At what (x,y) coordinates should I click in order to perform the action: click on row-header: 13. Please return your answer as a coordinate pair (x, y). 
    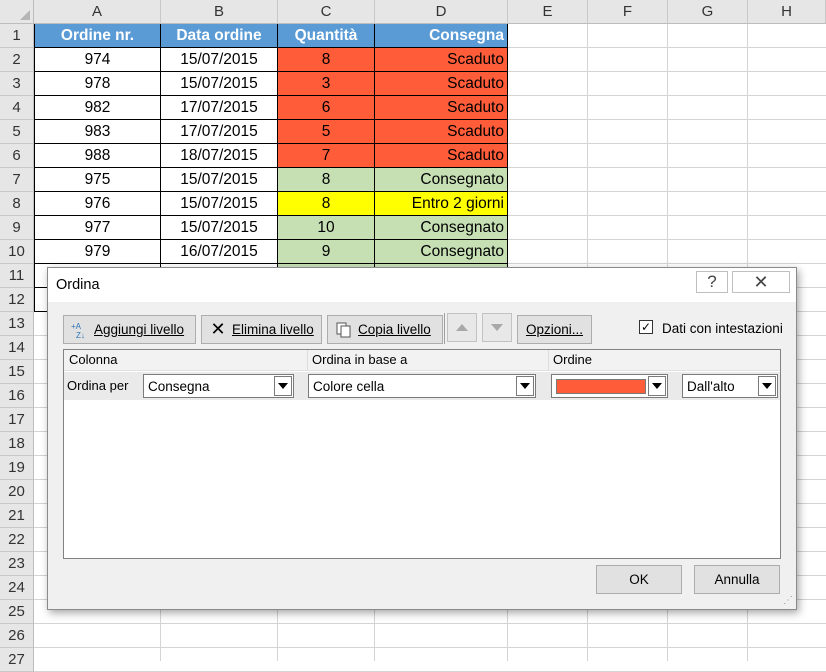
    Looking at the image, I should click on (17, 324).